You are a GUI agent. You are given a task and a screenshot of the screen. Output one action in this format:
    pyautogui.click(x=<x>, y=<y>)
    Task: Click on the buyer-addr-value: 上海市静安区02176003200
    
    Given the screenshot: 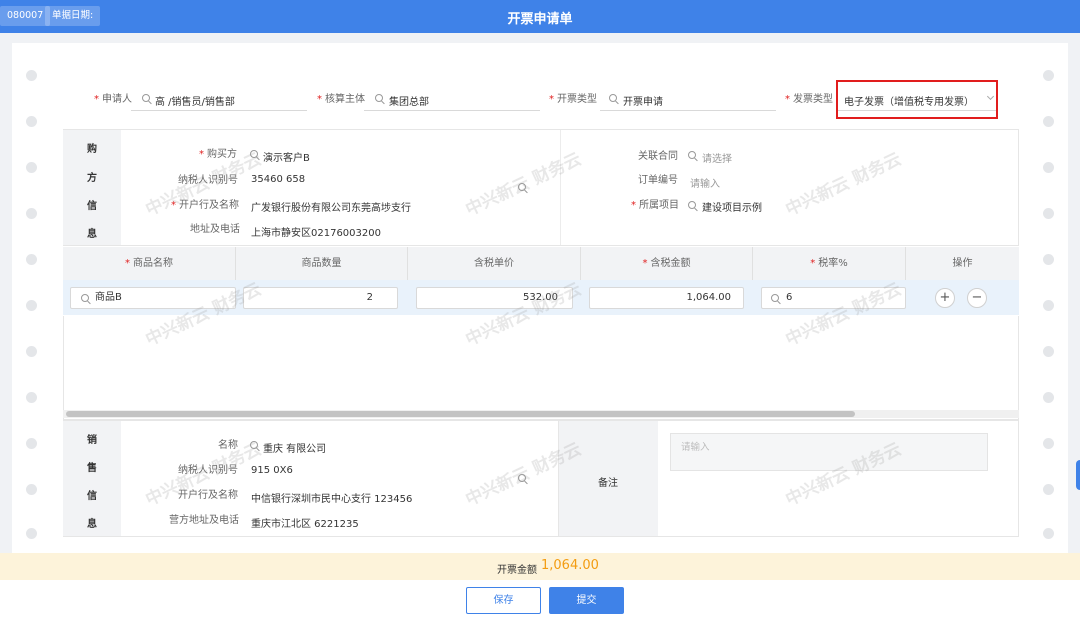 What is the action you would take?
    pyautogui.click(x=316, y=233)
    